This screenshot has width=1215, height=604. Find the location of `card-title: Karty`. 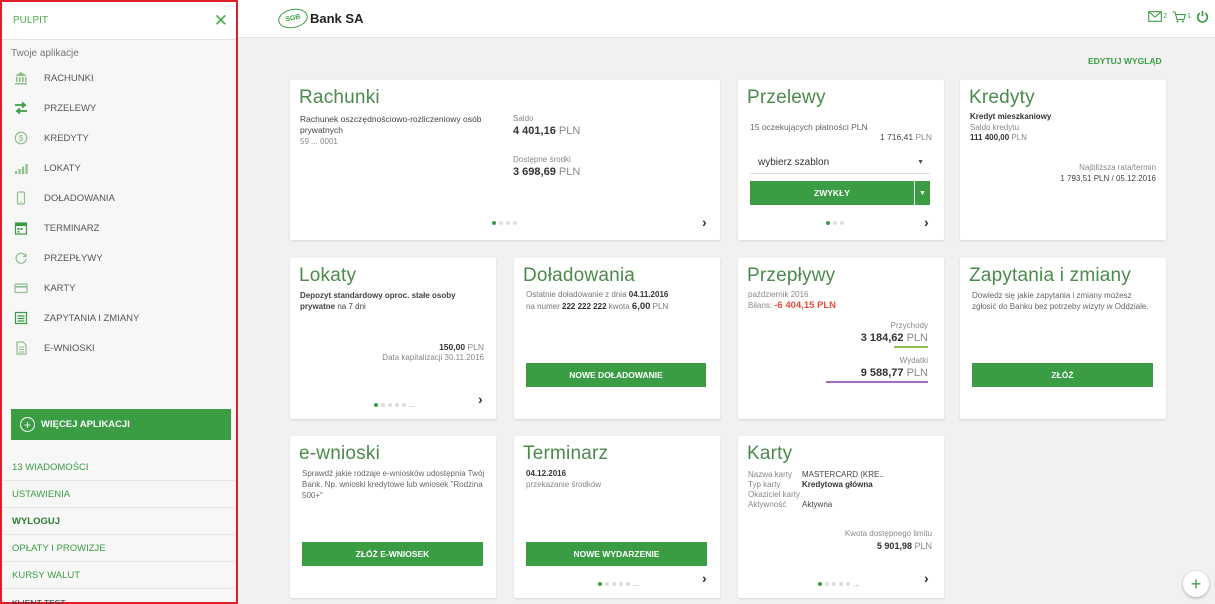

card-title: Karty is located at coordinates (845, 454).